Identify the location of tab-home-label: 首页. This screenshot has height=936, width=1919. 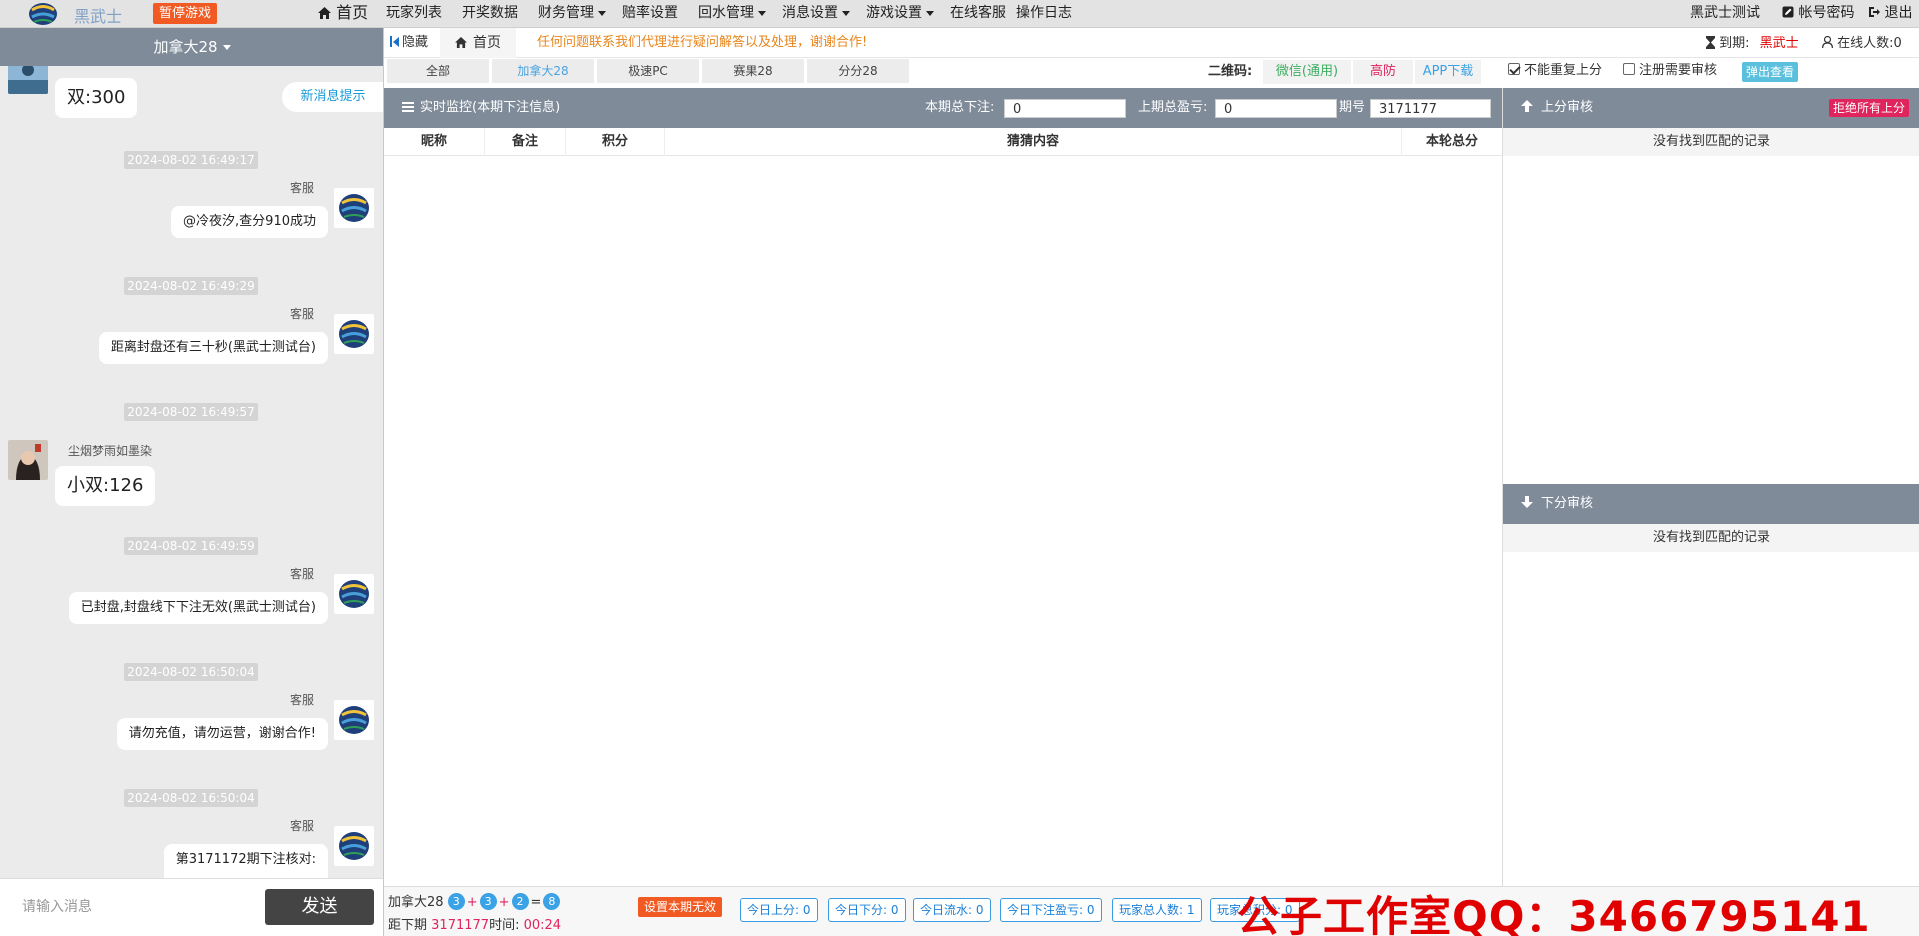
(487, 43).